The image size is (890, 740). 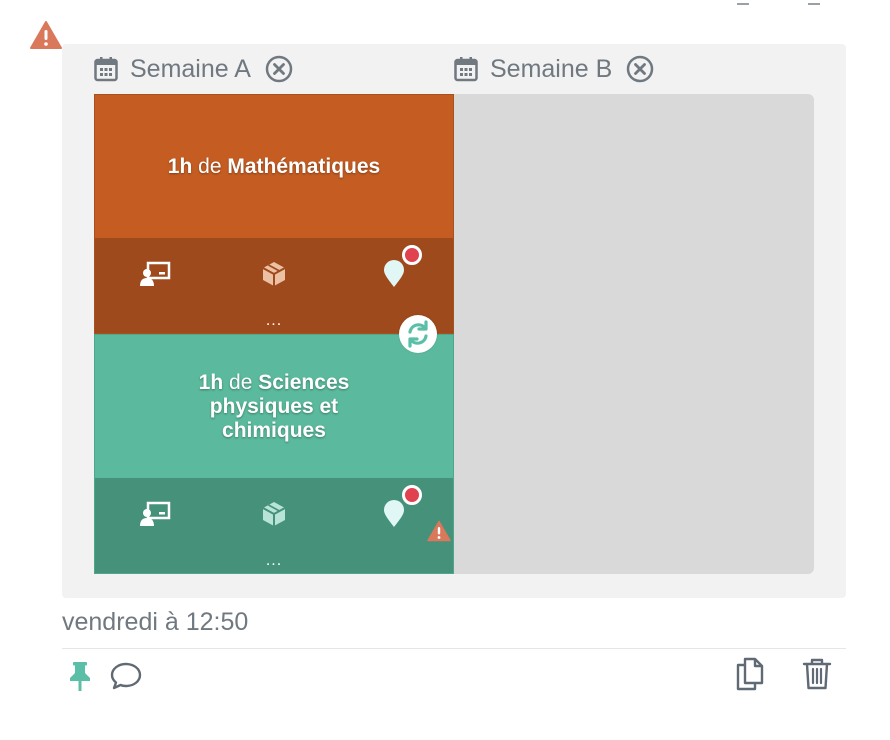 I want to click on course-title-sciences: 1h de Sciences physiques et chimiques, so click(x=274, y=406).